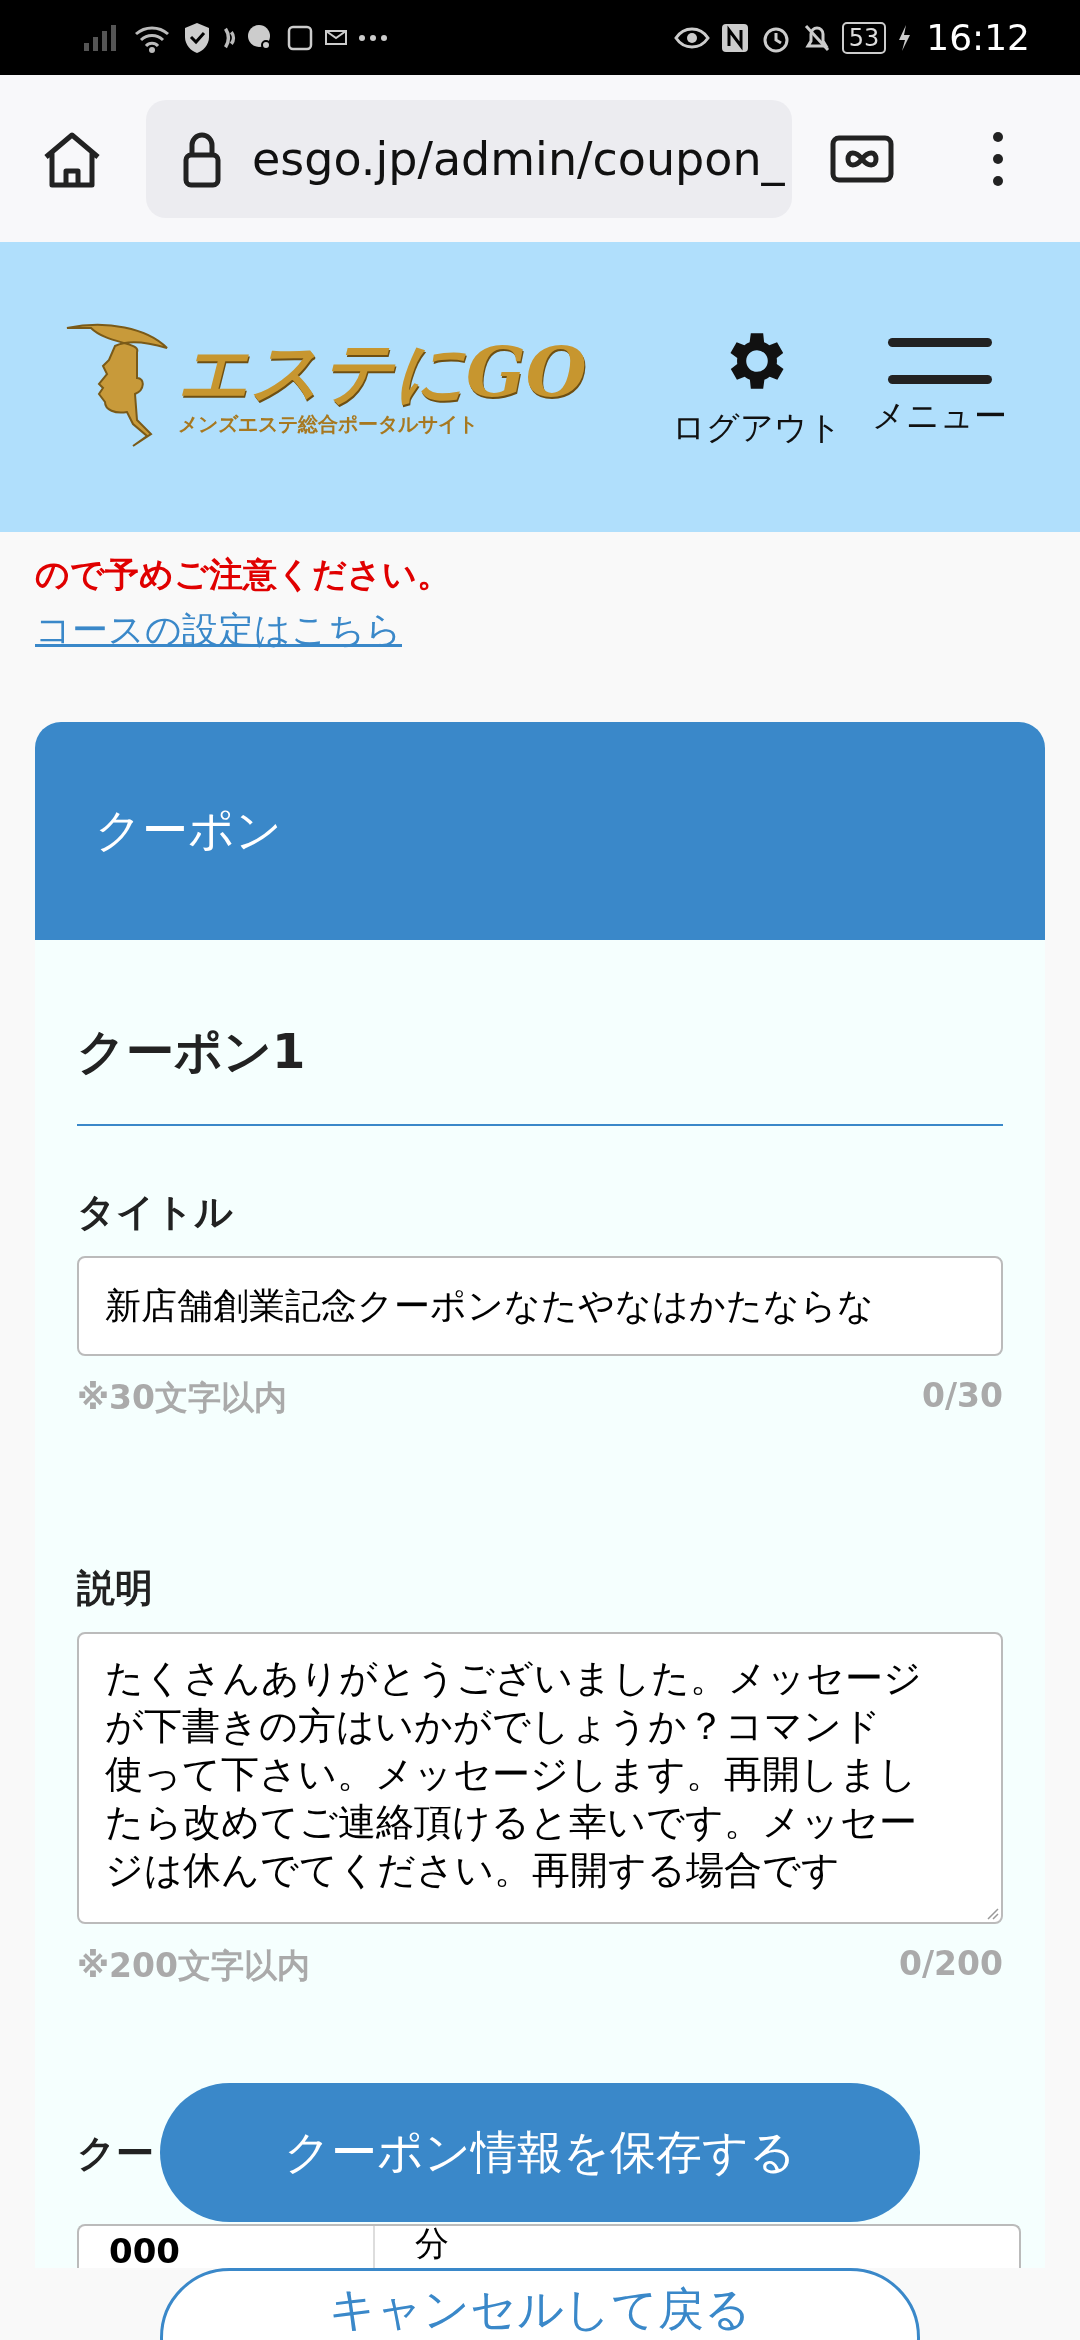  What do you see at coordinates (939, 387) in the screenshot?
I see `menu-button: メニュー` at bounding box center [939, 387].